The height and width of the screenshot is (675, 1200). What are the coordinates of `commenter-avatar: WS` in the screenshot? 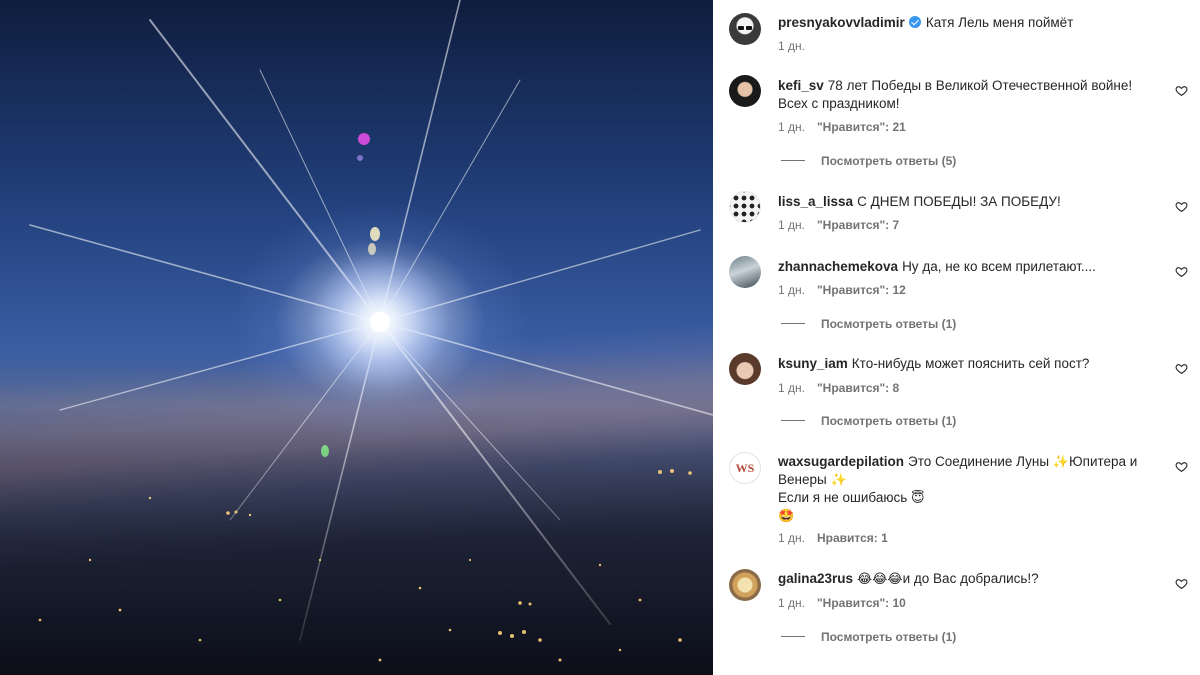 It's located at (745, 468).